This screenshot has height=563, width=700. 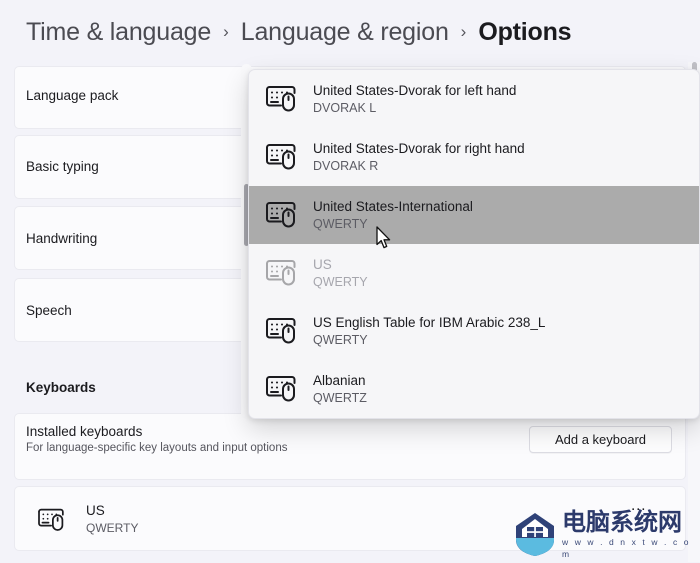 What do you see at coordinates (112, 528) in the screenshot?
I see `installed-keyboard-layout: QWERTY` at bounding box center [112, 528].